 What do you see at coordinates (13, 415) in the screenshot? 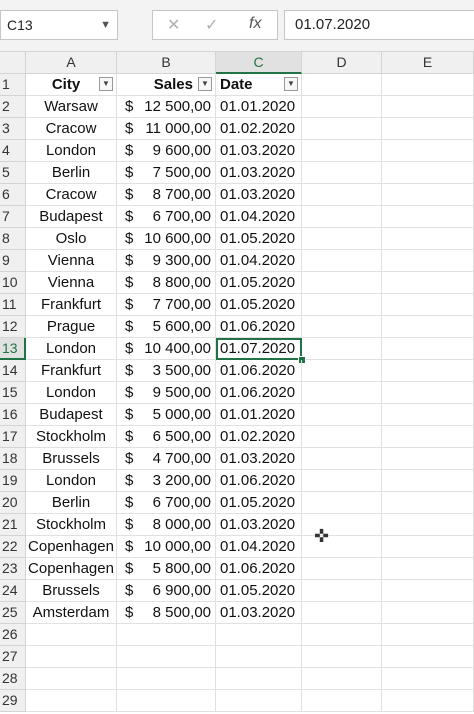
I see `row-header: 16` at bounding box center [13, 415].